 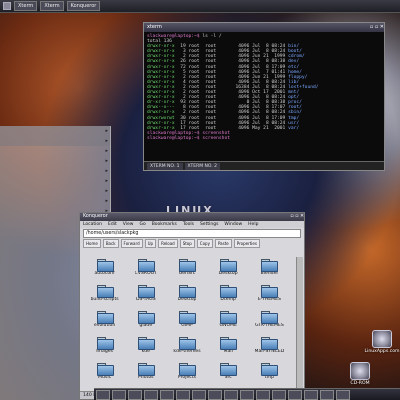 I want to click on menu-icon, so click(x=7, y=6).